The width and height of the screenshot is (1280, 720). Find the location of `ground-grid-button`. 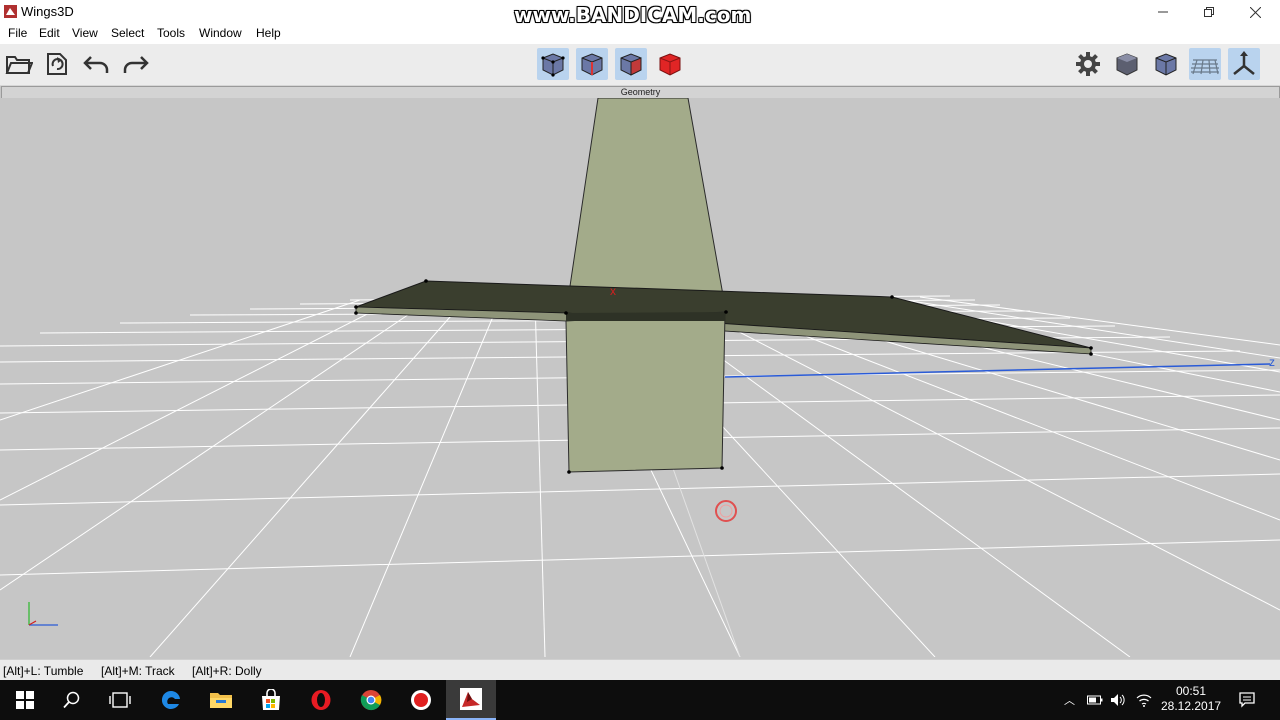

ground-grid-button is located at coordinates (1205, 64).